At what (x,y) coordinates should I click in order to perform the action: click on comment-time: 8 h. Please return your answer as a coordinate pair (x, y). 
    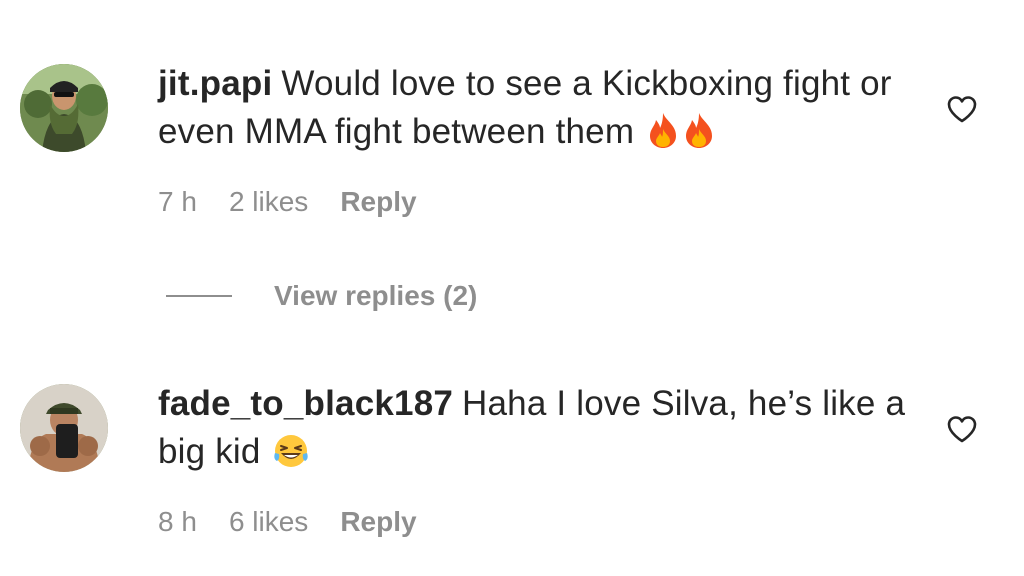
    Looking at the image, I should click on (177, 521).